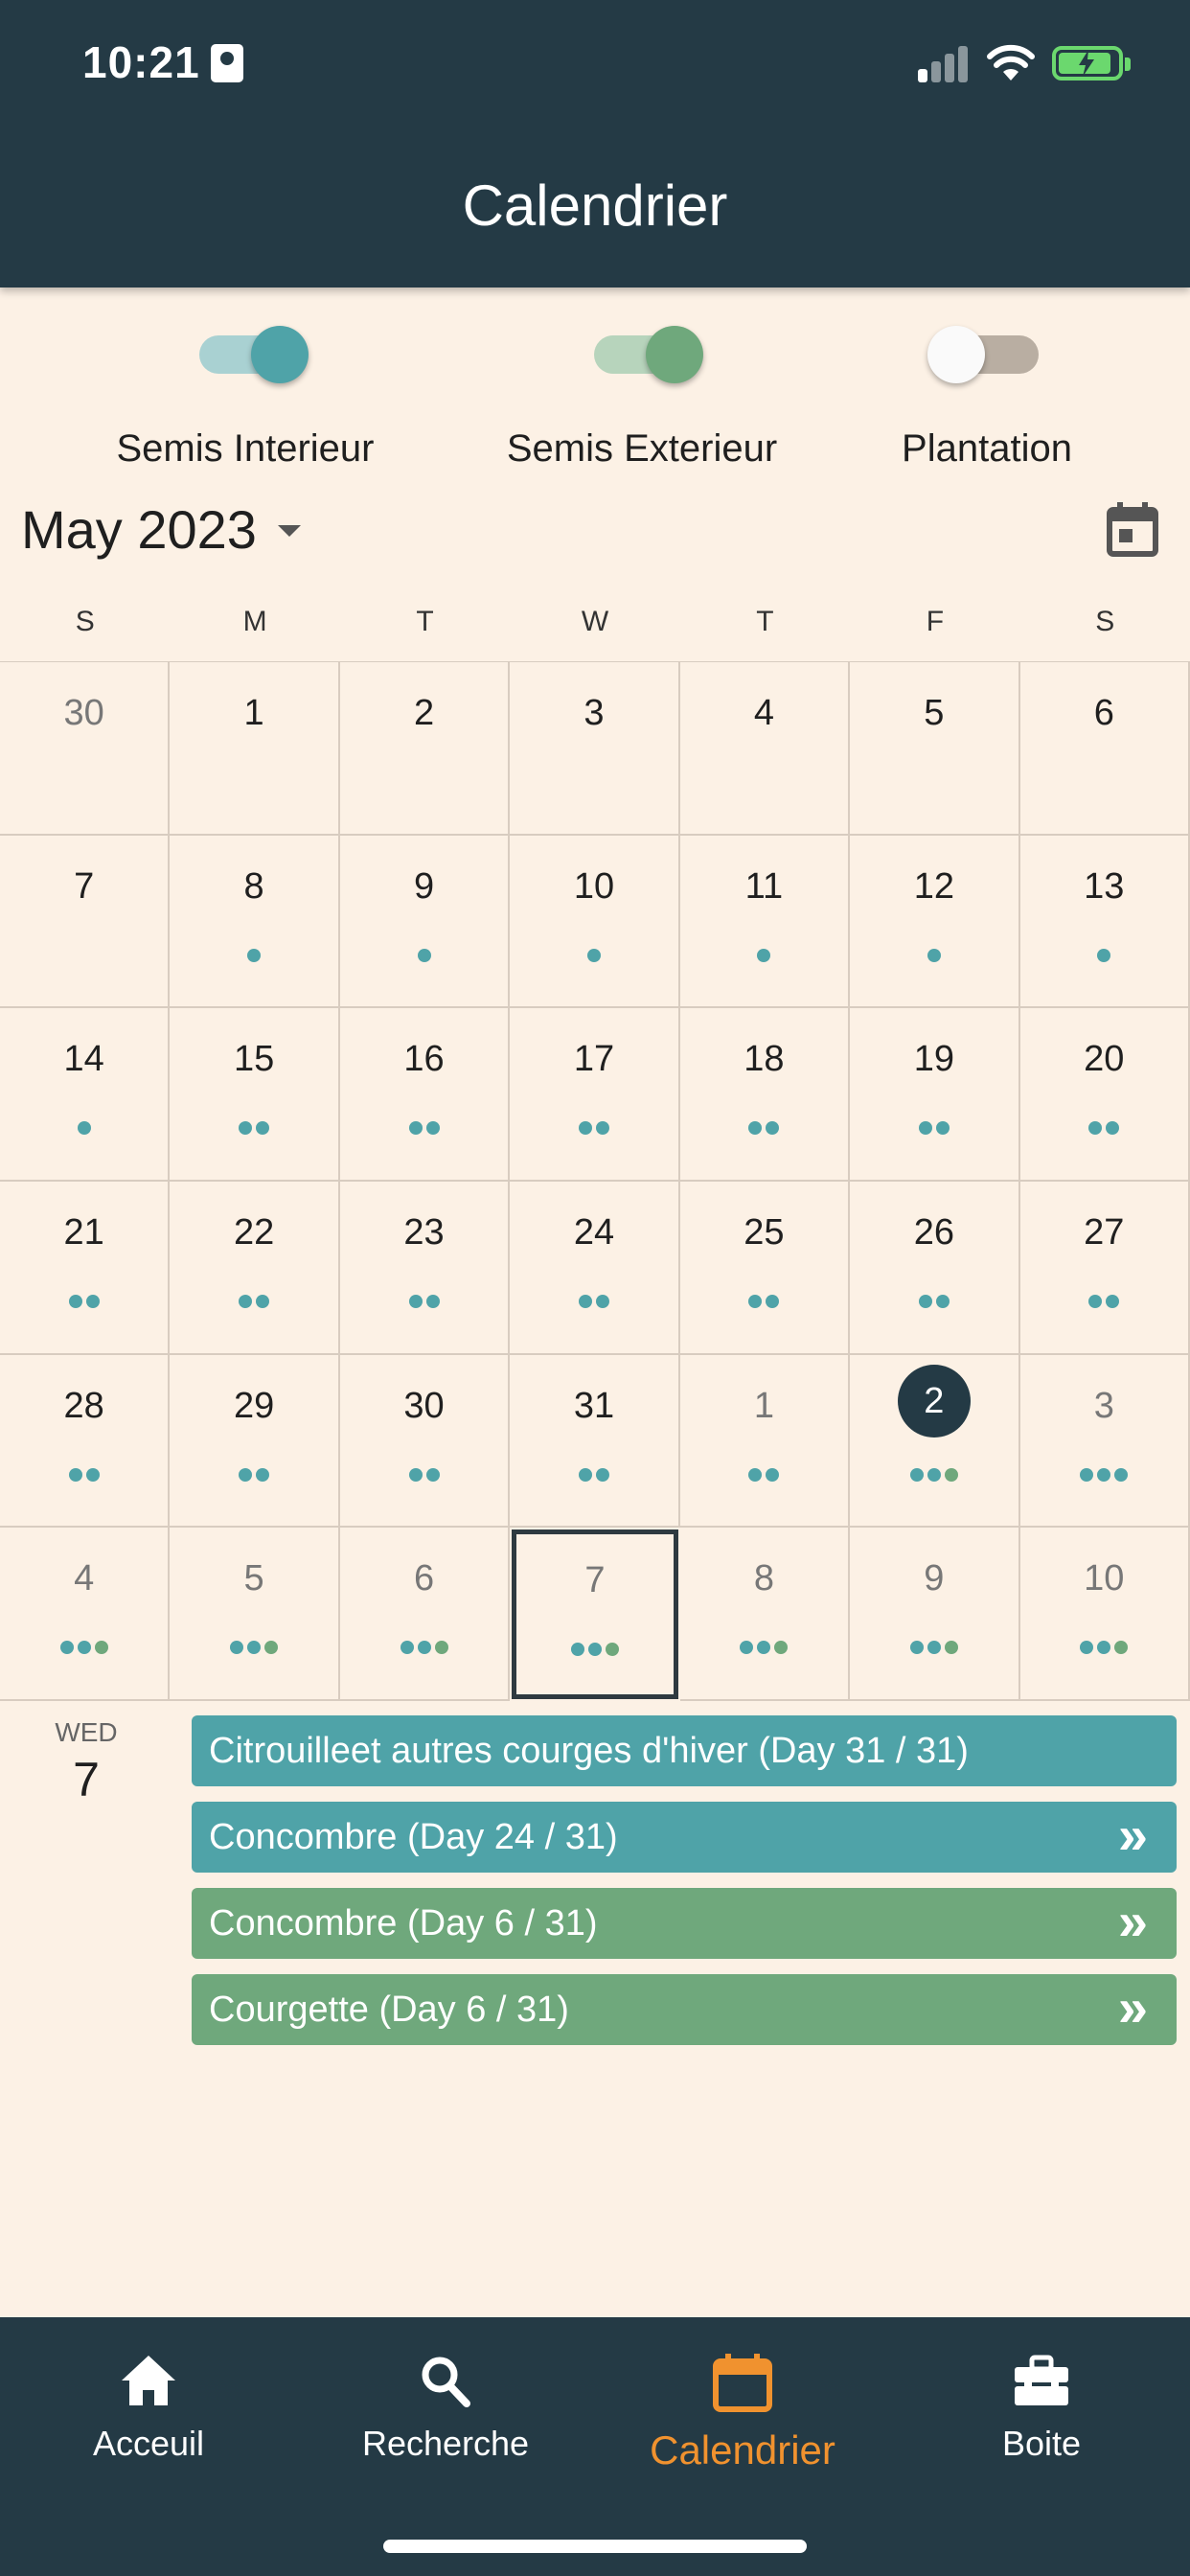 The image size is (1190, 2576). I want to click on agenda-weekday: WED, so click(87, 1732).